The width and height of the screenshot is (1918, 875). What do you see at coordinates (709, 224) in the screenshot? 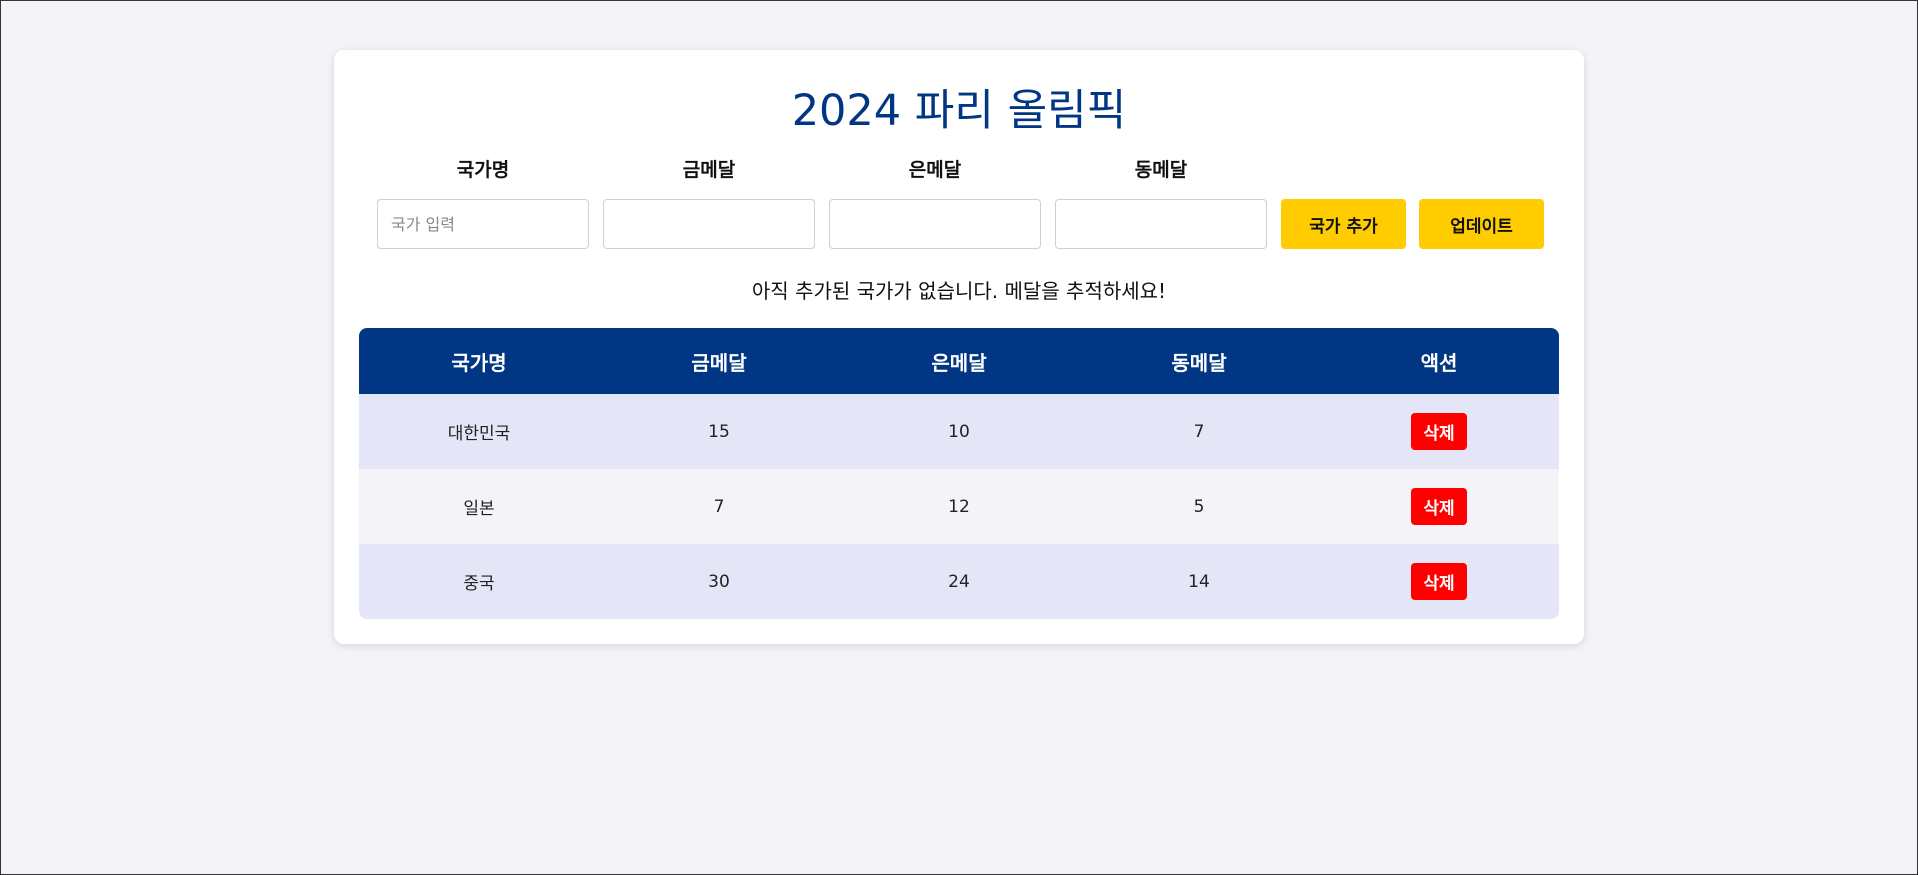
I see `gold-input` at bounding box center [709, 224].